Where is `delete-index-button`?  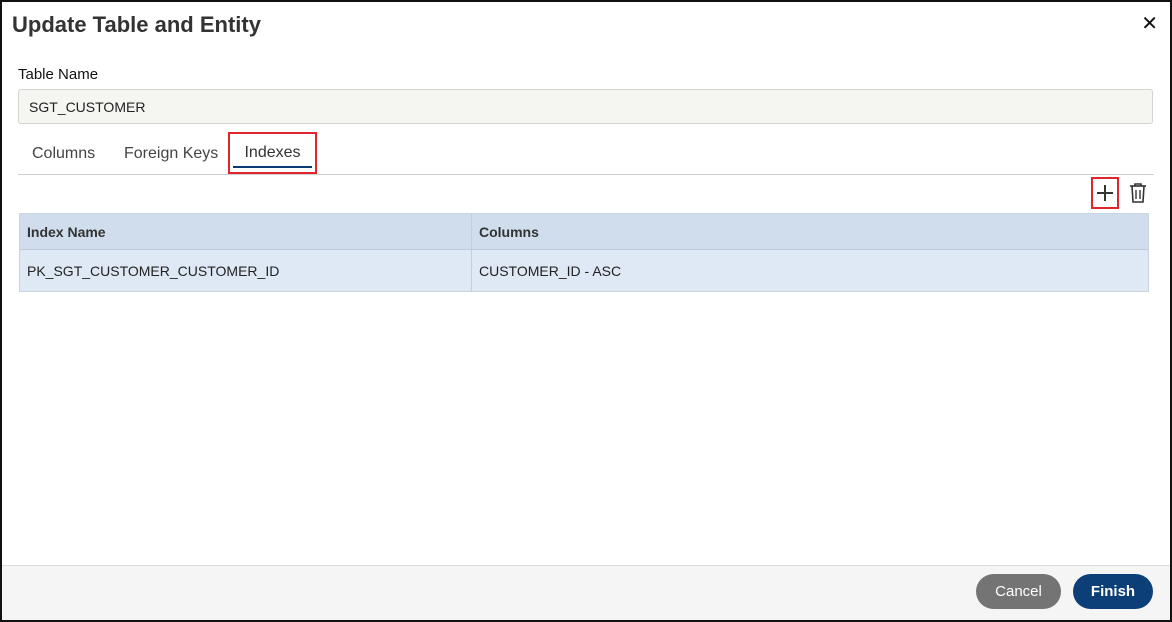
delete-index-button is located at coordinates (1138, 193).